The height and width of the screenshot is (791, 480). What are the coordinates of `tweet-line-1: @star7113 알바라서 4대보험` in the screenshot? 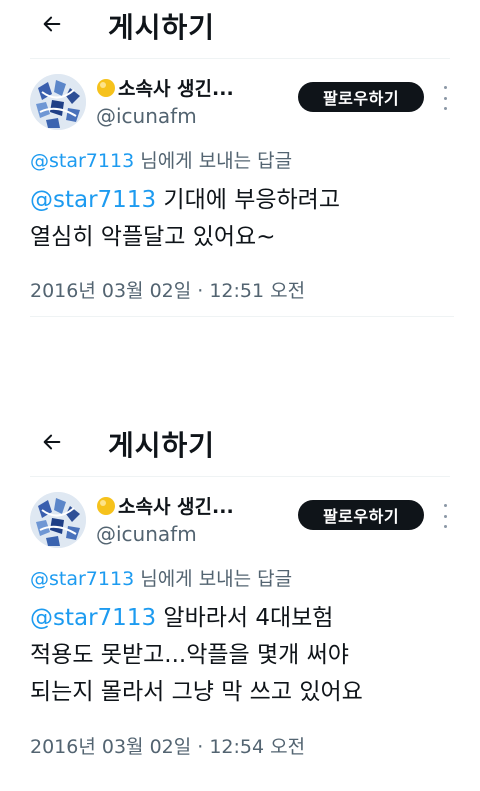 It's located at (250, 618).